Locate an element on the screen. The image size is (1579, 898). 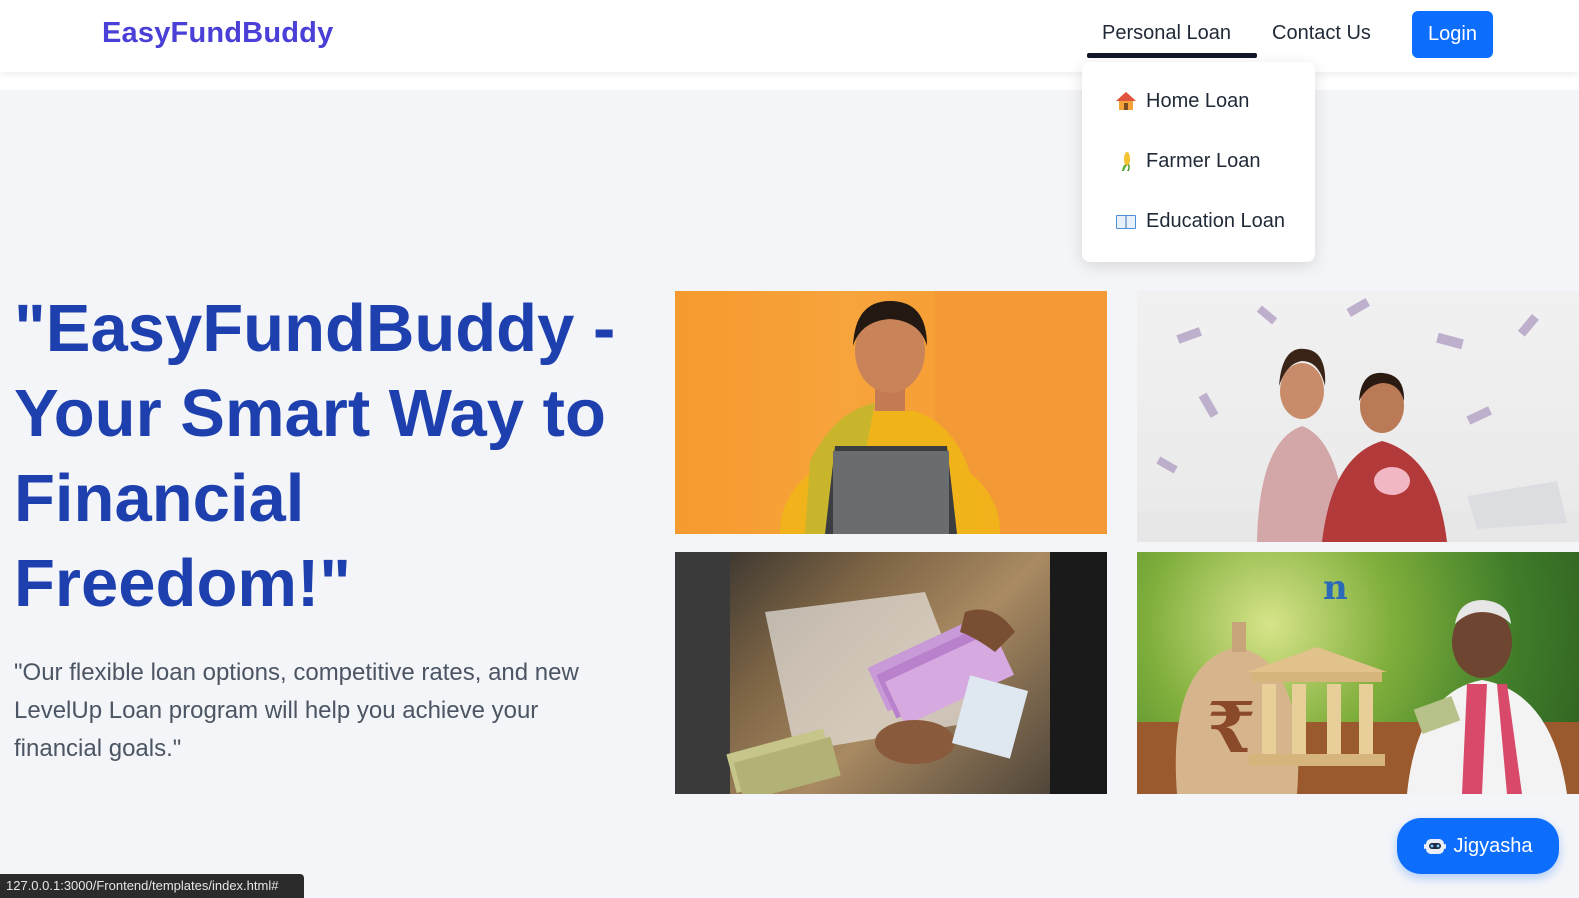
personal-loan-dropdown: Home Loan Farmer Loan Education Loan is located at coordinates (1198, 162).